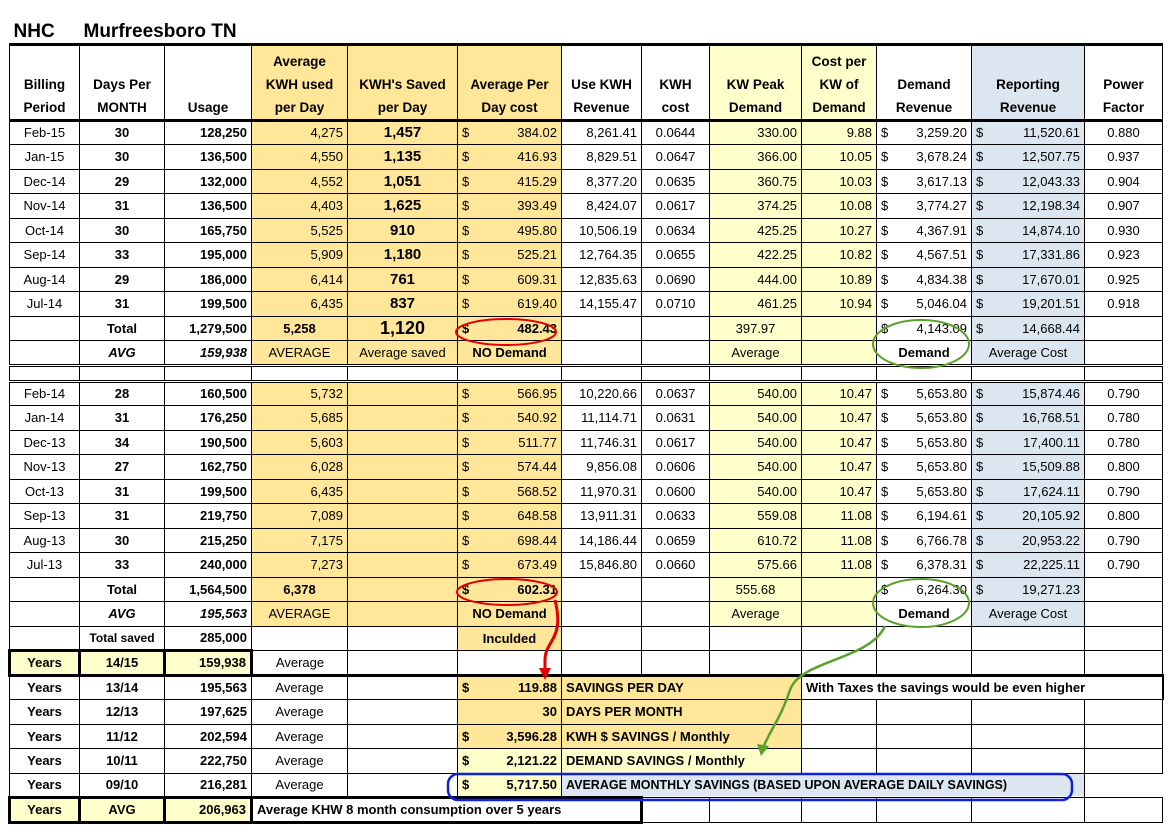 The image size is (1169, 834). What do you see at coordinates (1028, 418) in the screenshot?
I see `cell: $16,768.51` at bounding box center [1028, 418].